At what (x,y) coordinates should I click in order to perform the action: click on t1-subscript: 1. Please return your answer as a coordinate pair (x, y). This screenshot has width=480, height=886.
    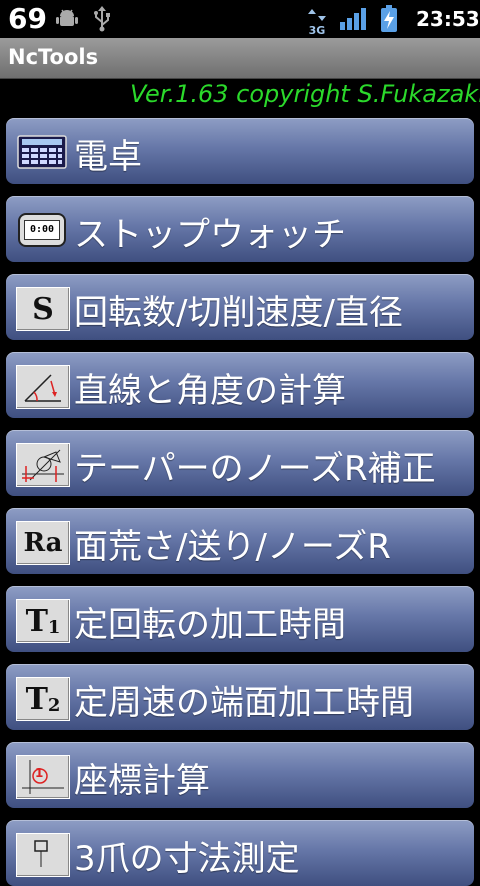
    Looking at the image, I should click on (54, 627).